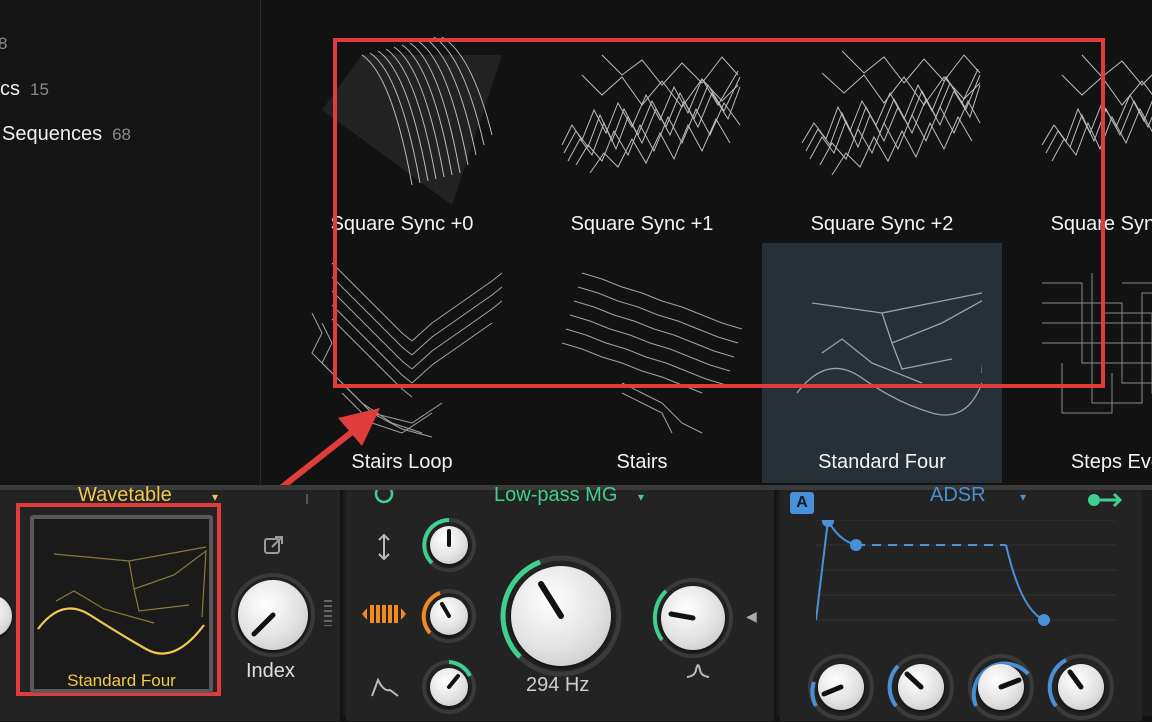 The image size is (1152, 722). What do you see at coordinates (751, 616) in the screenshot?
I see `left-triangle-icon: ◀` at bounding box center [751, 616].